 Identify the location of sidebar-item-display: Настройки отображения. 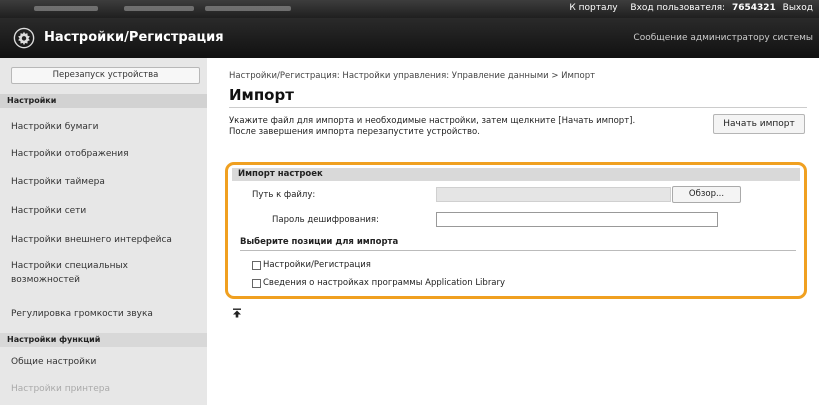
(106, 154).